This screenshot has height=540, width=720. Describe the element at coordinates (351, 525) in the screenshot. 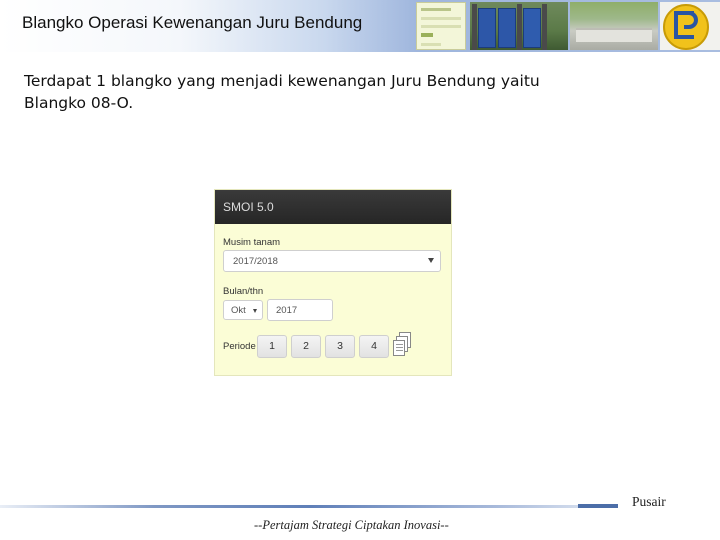

I see `footer-tagline: --Pertajam Strategi Ciptakan Inovasi--` at that location.